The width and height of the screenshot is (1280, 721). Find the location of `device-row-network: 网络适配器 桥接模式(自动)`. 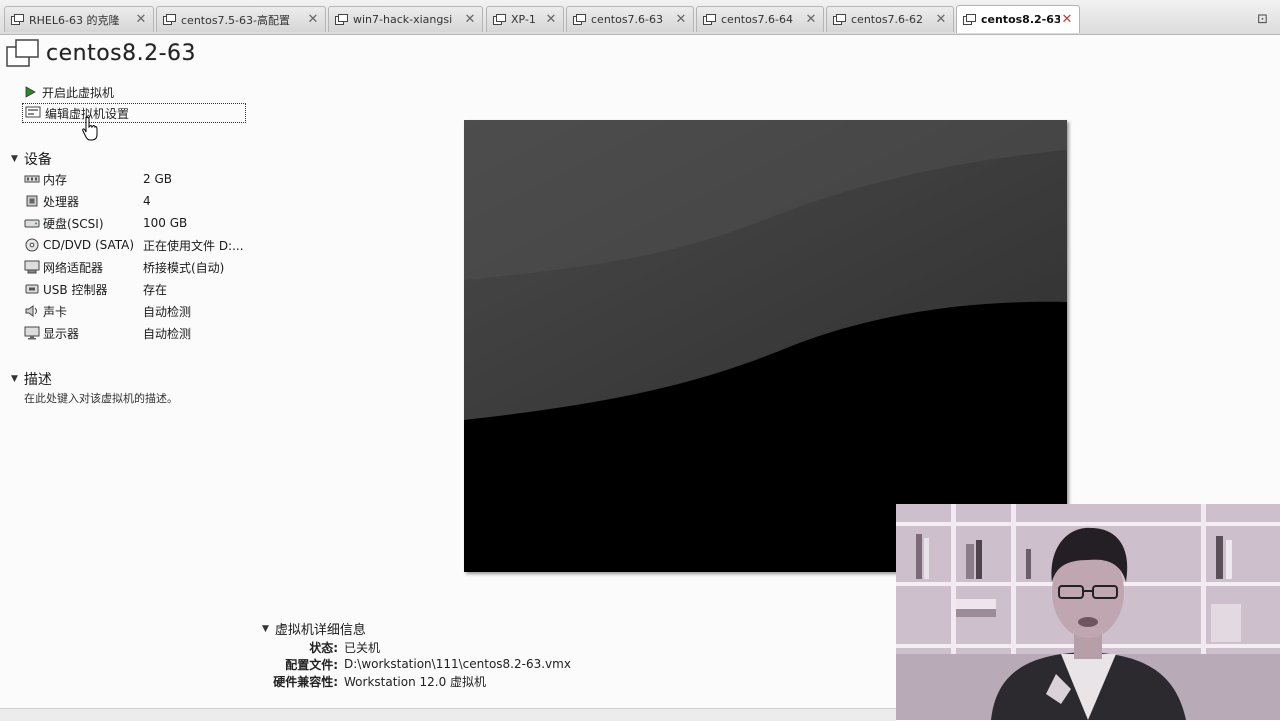

device-row-network: 网络适配器 桥接模式(自动) is located at coordinates (144, 267).